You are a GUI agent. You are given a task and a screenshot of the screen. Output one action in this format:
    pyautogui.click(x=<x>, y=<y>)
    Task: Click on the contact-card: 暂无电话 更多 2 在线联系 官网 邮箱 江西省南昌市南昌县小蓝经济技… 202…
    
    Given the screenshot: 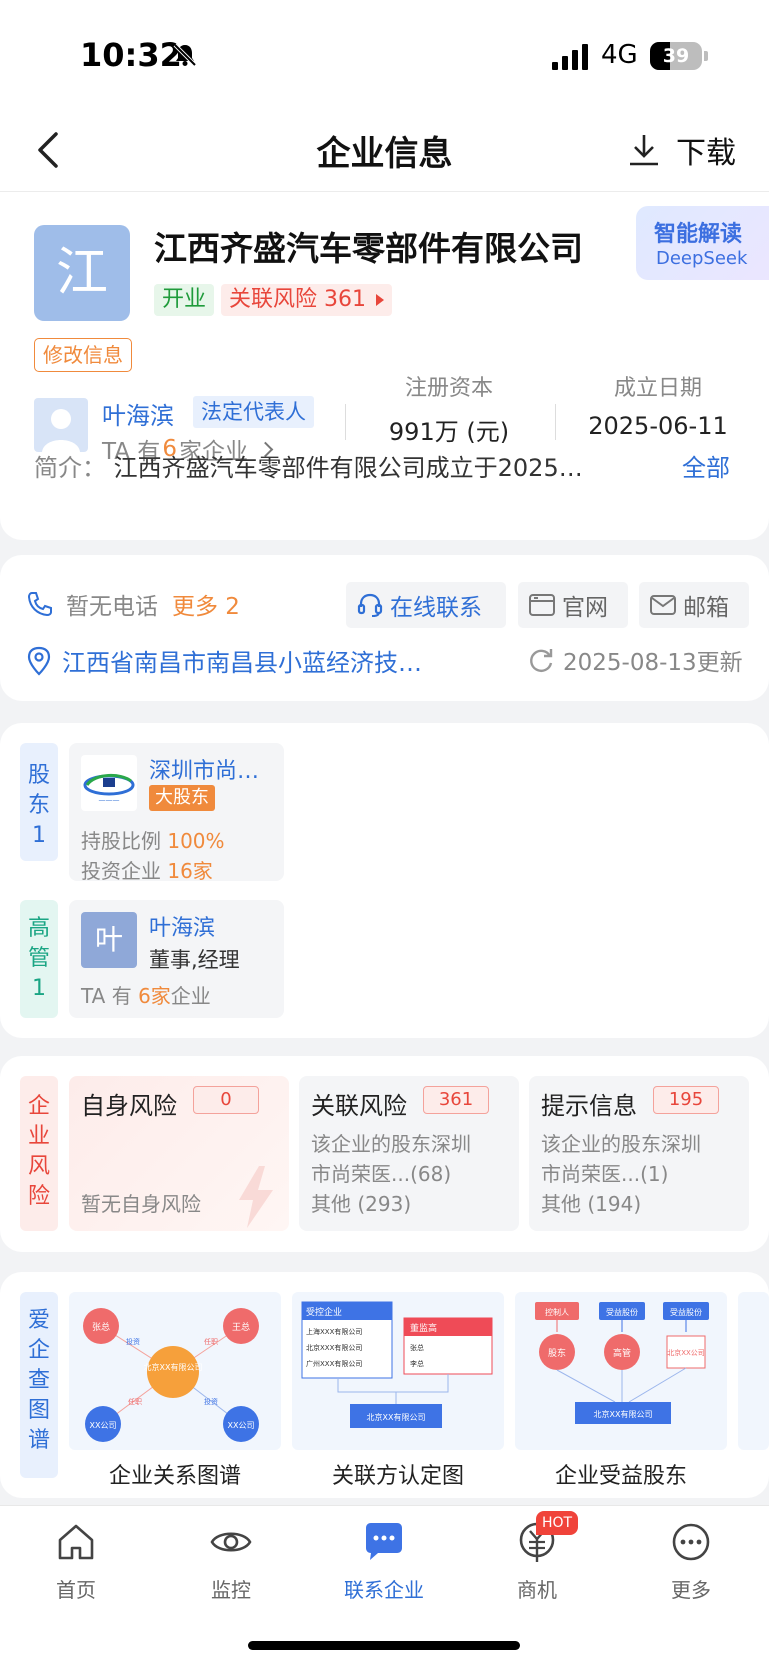 What is the action you would take?
    pyautogui.click(x=384, y=628)
    